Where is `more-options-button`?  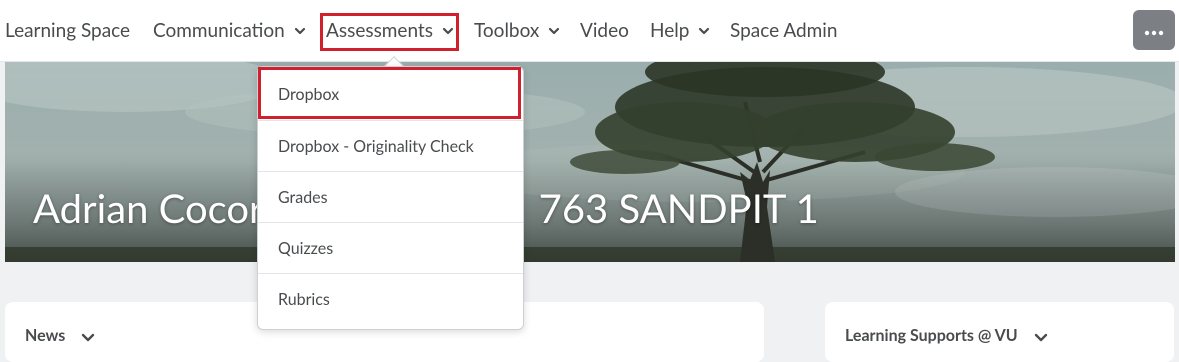
more-options-button is located at coordinates (1154, 30).